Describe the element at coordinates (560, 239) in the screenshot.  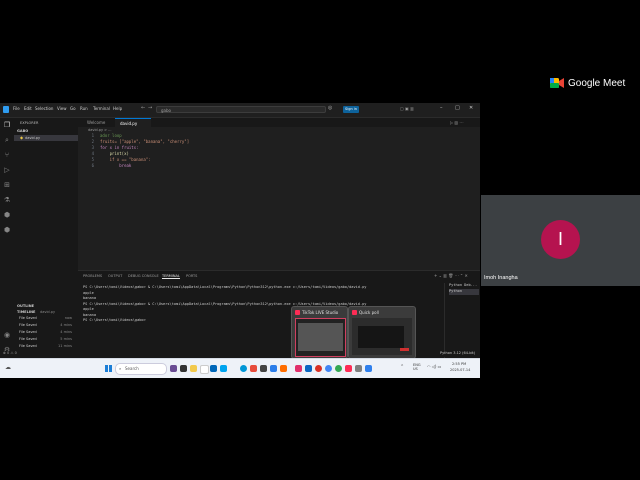
I see `avatar: I` at that location.